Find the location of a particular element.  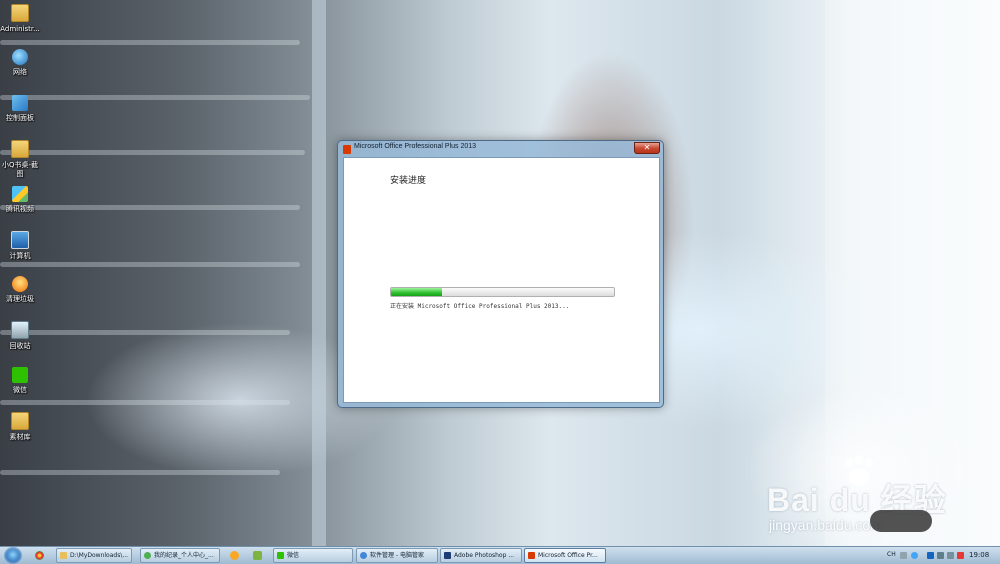

taskbar-item-pc-manager: 软件管理 - 电脑管家 is located at coordinates (397, 555).